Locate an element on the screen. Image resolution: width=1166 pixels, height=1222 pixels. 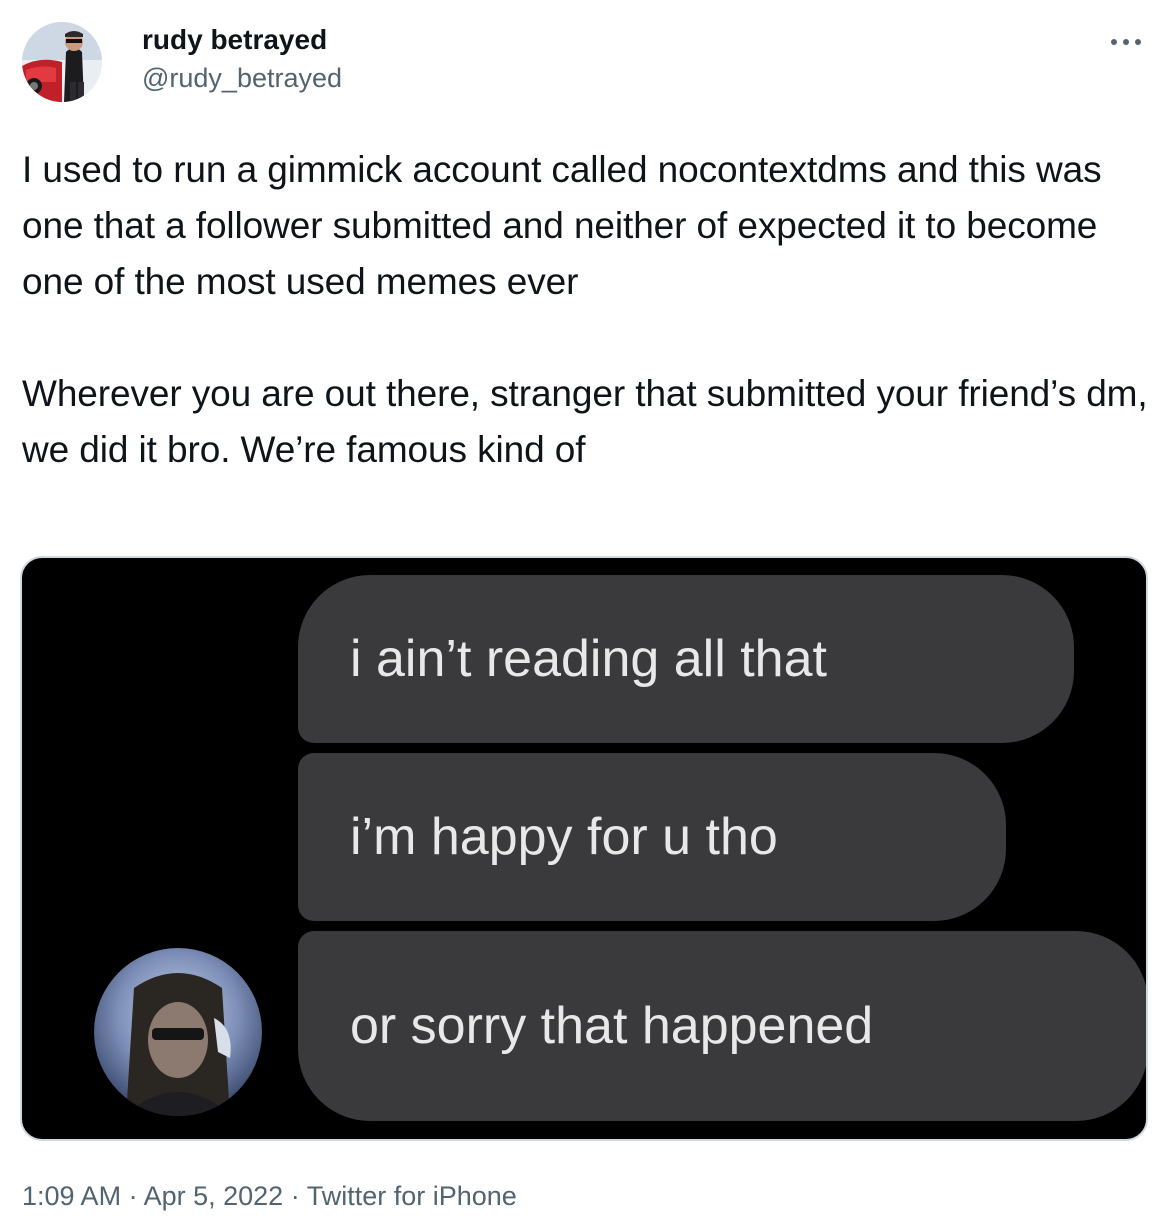
tweet-time: 1:09 AM is located at coordinates (71, 1196).